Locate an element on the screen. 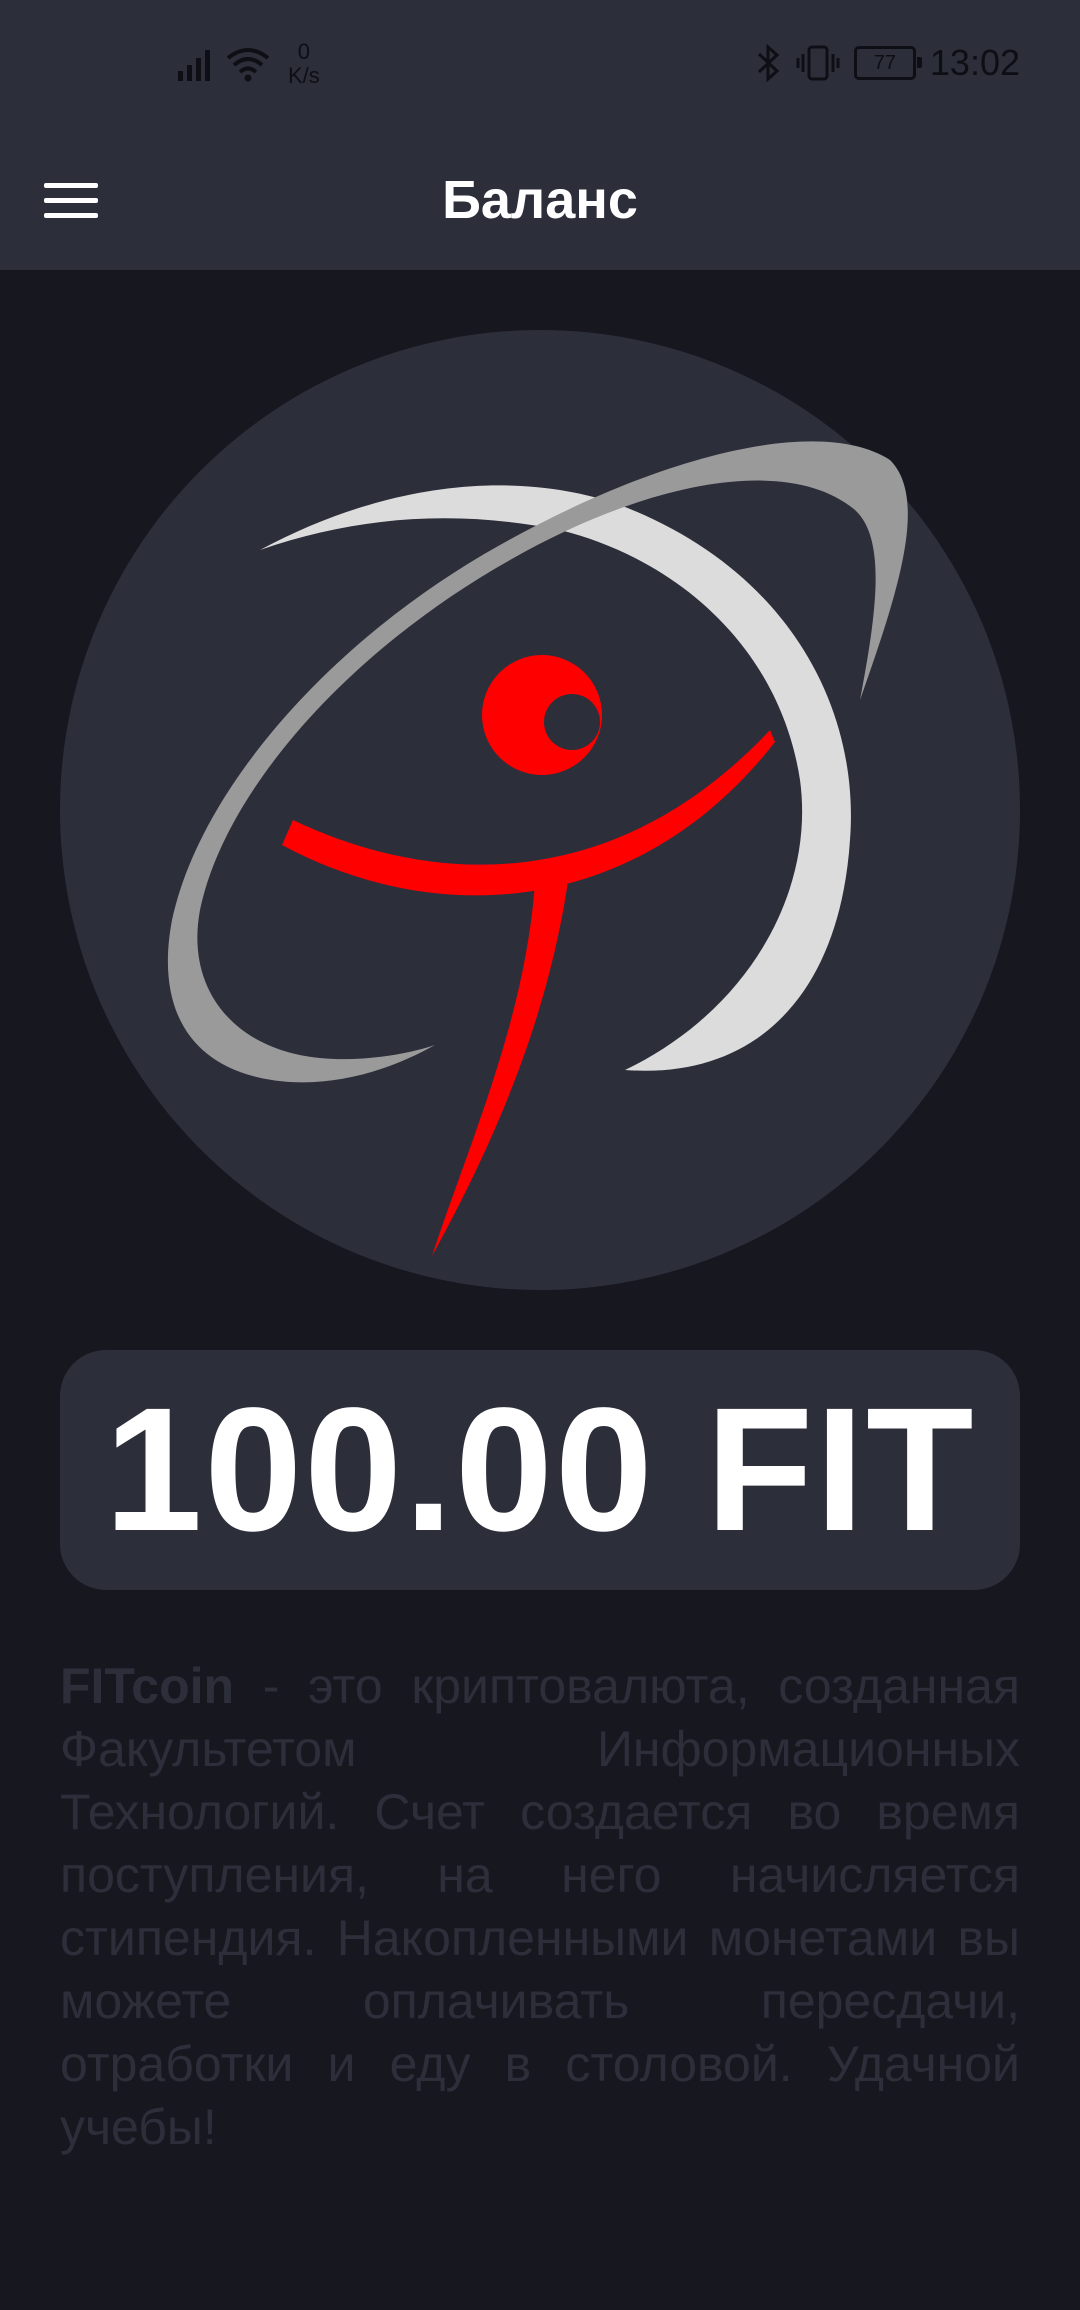 Image resolution: width=1080 pixels, height=2310 pixels. status-bar: 0 K/s 77 13:02 is located at coordinates (540, 65).